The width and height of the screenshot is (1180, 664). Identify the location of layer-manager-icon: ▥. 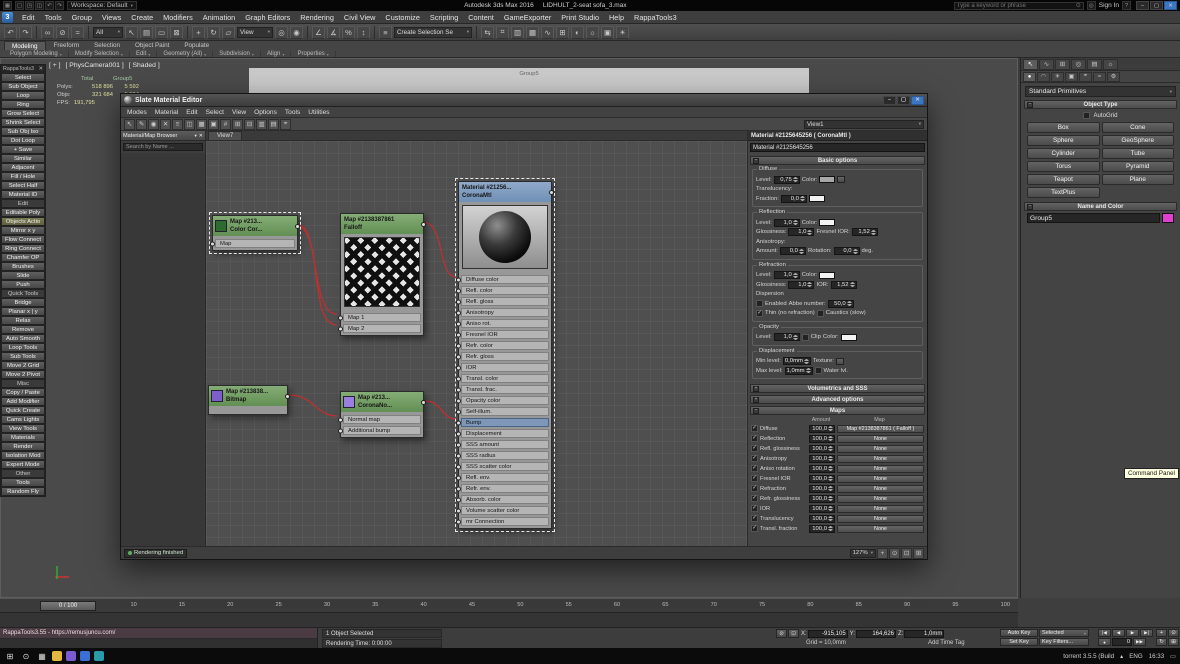
(517, 32).